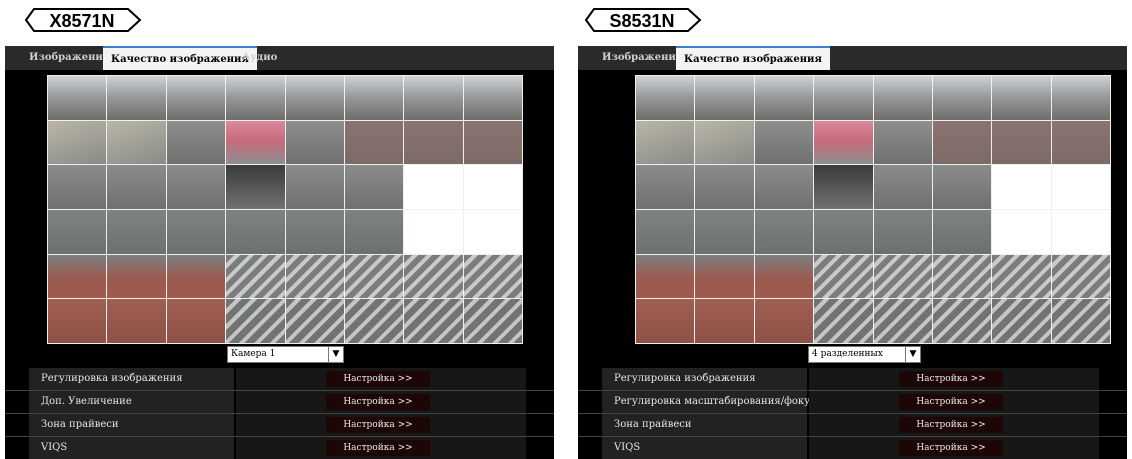 Image resolution: width=1132 pixels, height=459 pixels. What do you see at coordinates (285, 354) in the screenshot?
I see `camera-select: Камера 1 ▼` at bounding box center [285, 354].